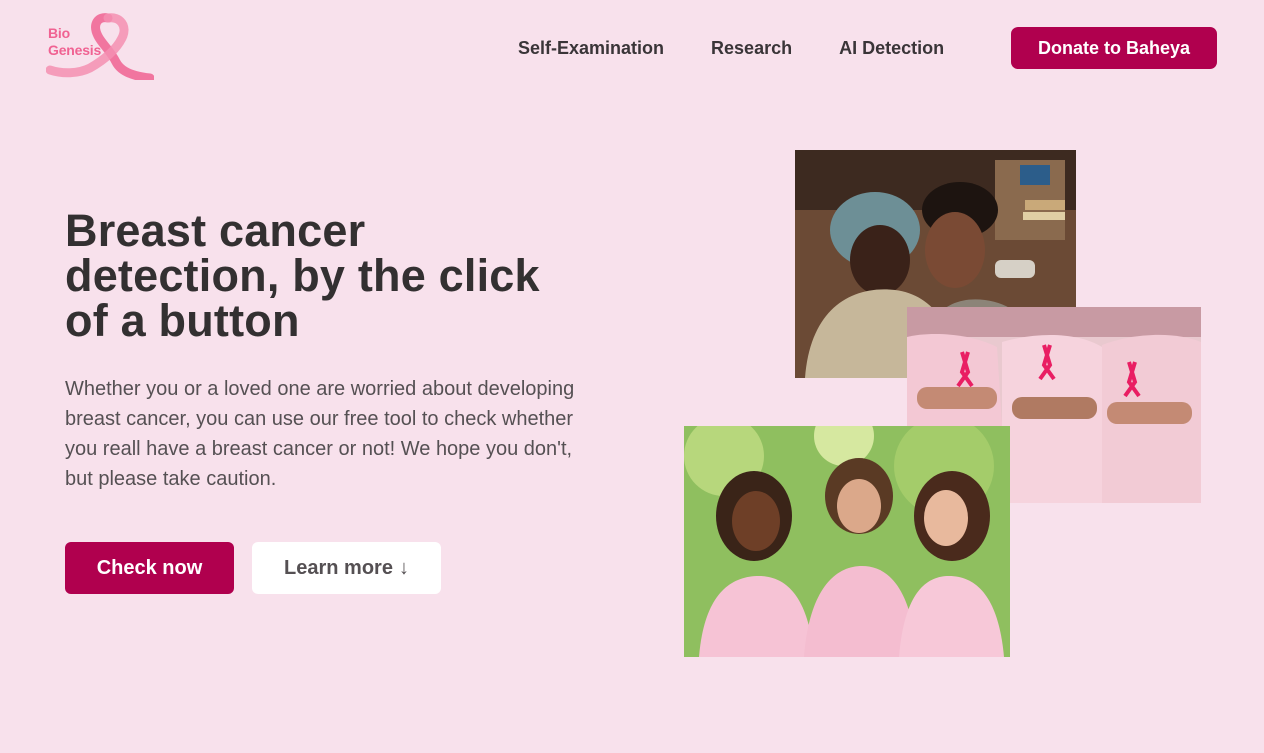 The height and width of the screenshot is (753, 1264). What do you see at coordinates (891, 48) in the screenshot?
I see `nav-link-ai-detection: AI Detection` at bounding box center [891, 48].